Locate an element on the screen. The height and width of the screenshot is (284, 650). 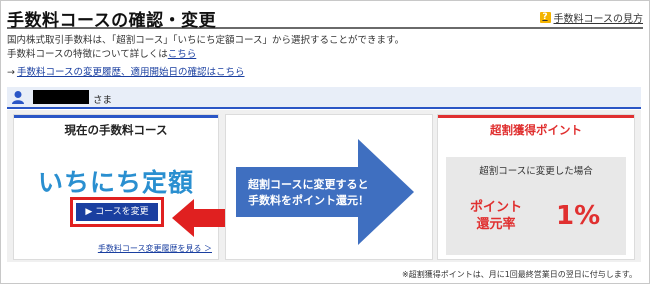
redacted-username is located at coordinates (61, 97).